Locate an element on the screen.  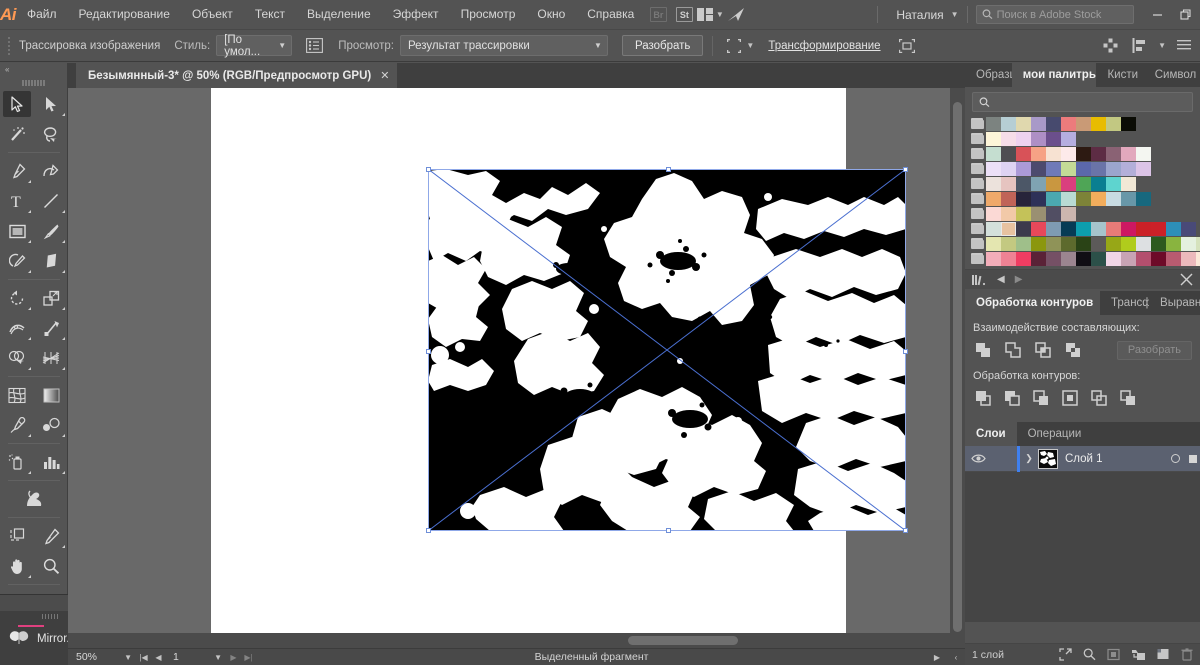
canvas-vertical-scroll-thumb is located at coordinates (957, 367).